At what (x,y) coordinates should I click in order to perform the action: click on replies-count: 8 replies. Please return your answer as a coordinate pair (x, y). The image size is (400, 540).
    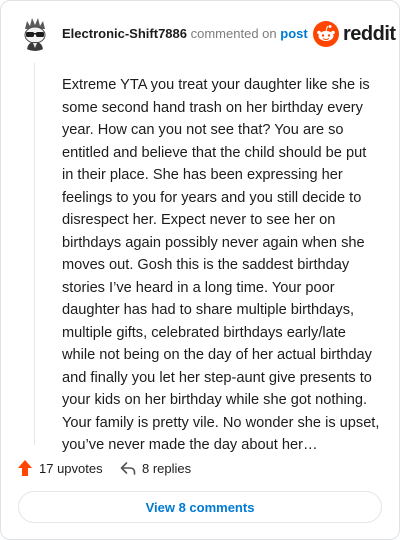
    Looking at the image, I should click on (167, 468).